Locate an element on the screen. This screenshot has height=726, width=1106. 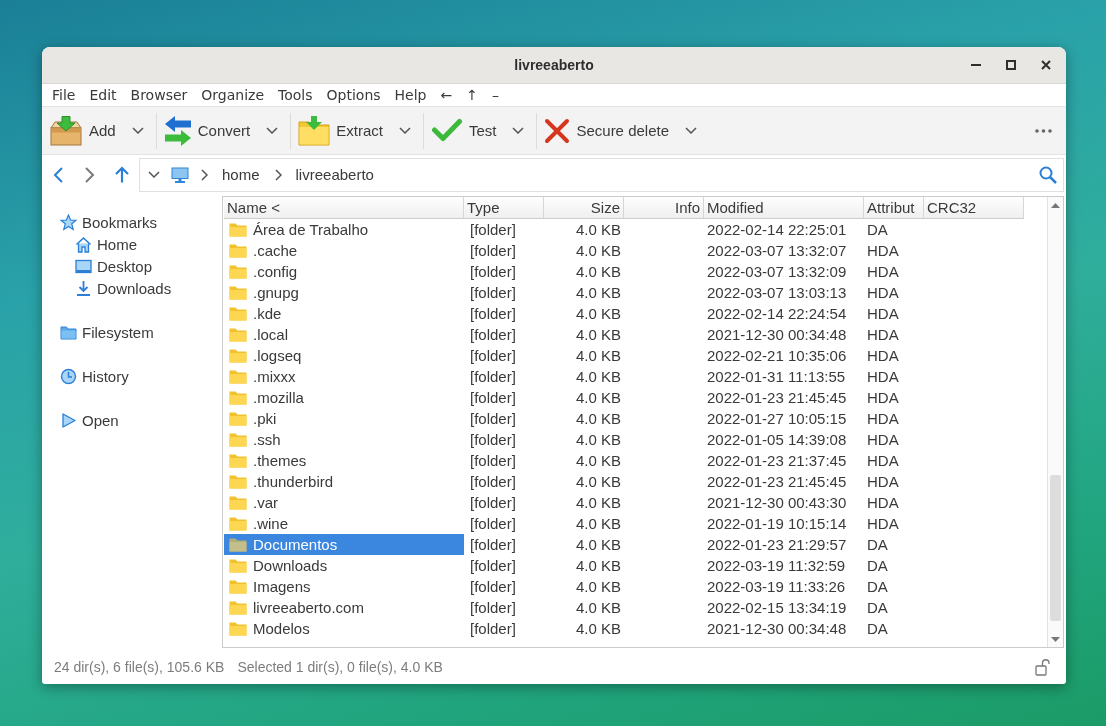
maximize-icon is located at coordinates (1010, 65).